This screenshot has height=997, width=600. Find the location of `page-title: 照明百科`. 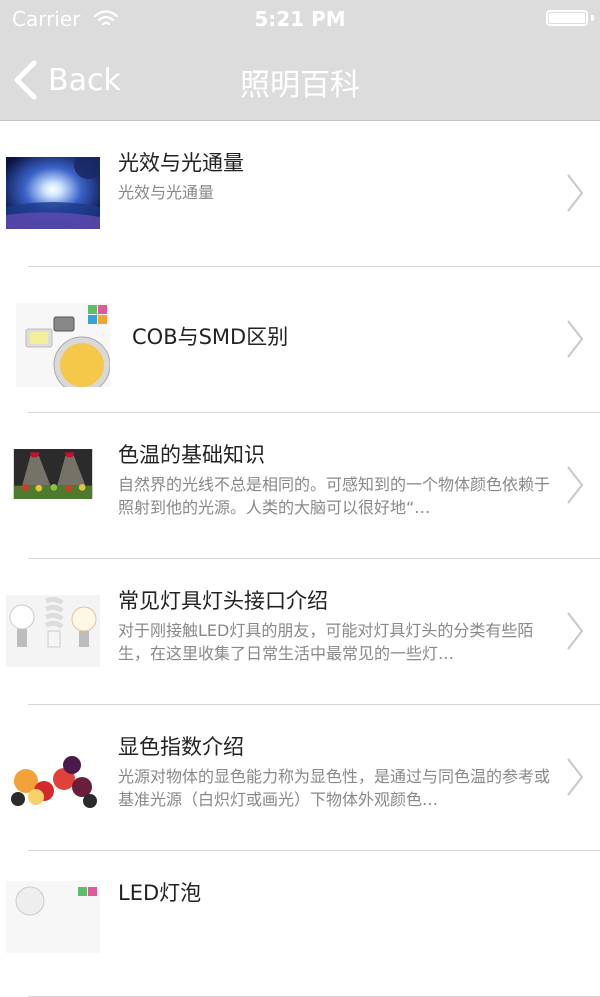

page-title: 照明百科 is located at coordinates (300, 85).